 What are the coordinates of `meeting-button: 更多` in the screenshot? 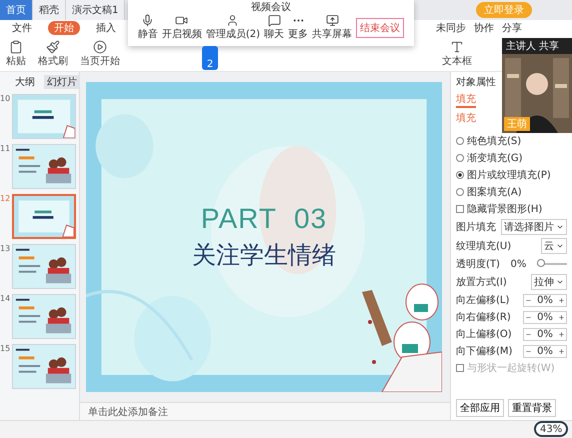 It's located at (298, 27).